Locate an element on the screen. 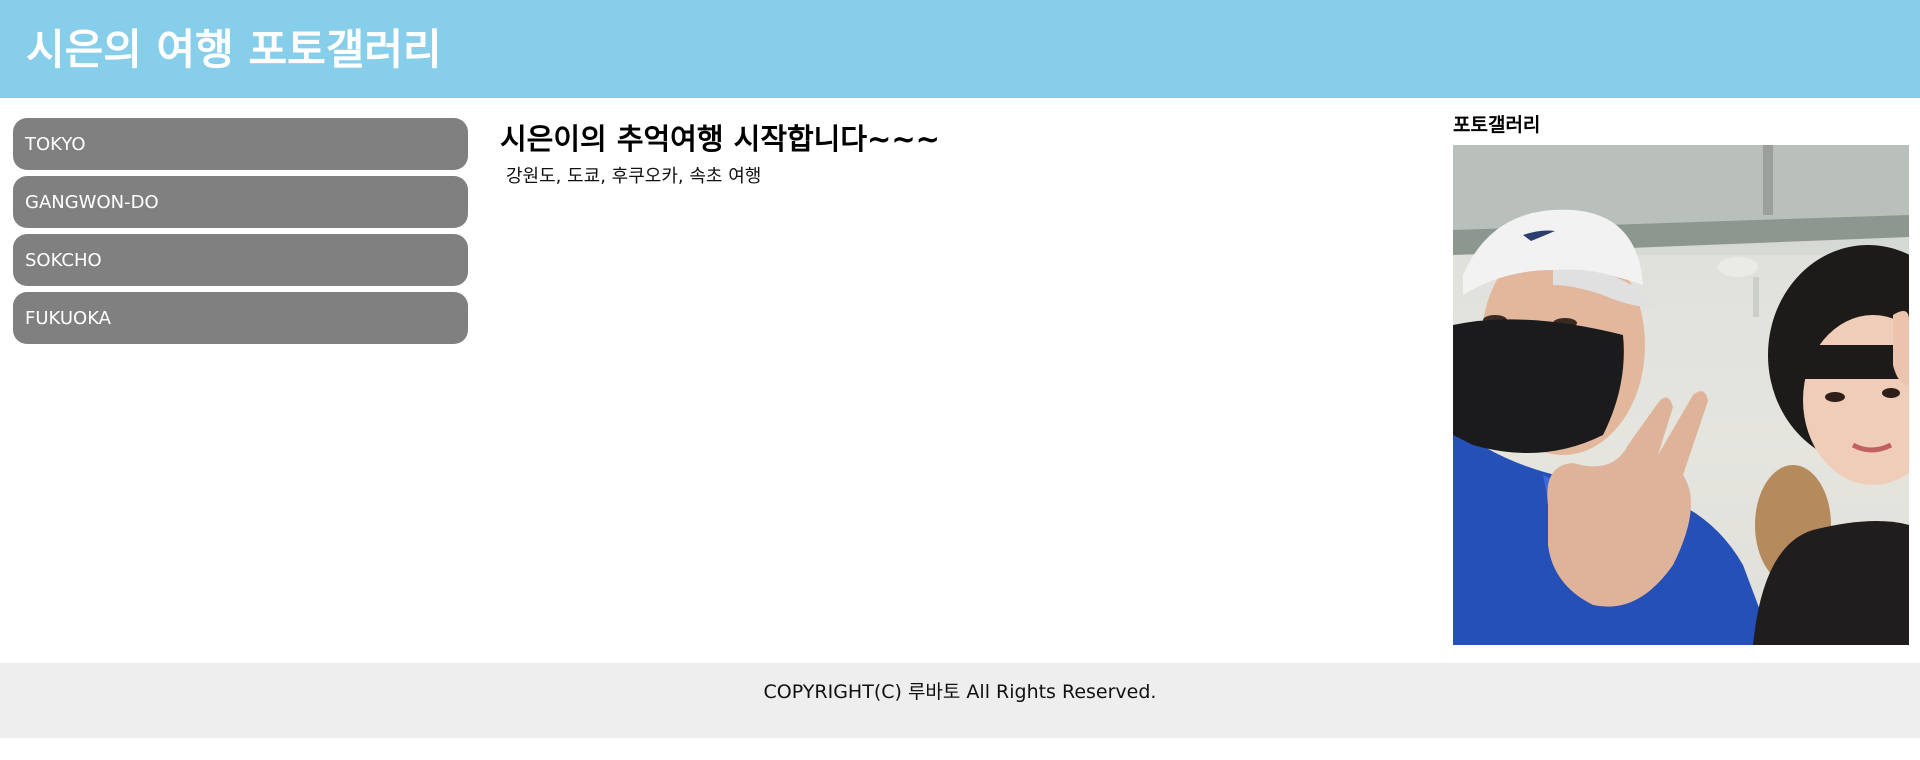 The image size is (1920, 760). site-title: 시은의 여행 포토갤러리 is located at coordinates (234, 49).